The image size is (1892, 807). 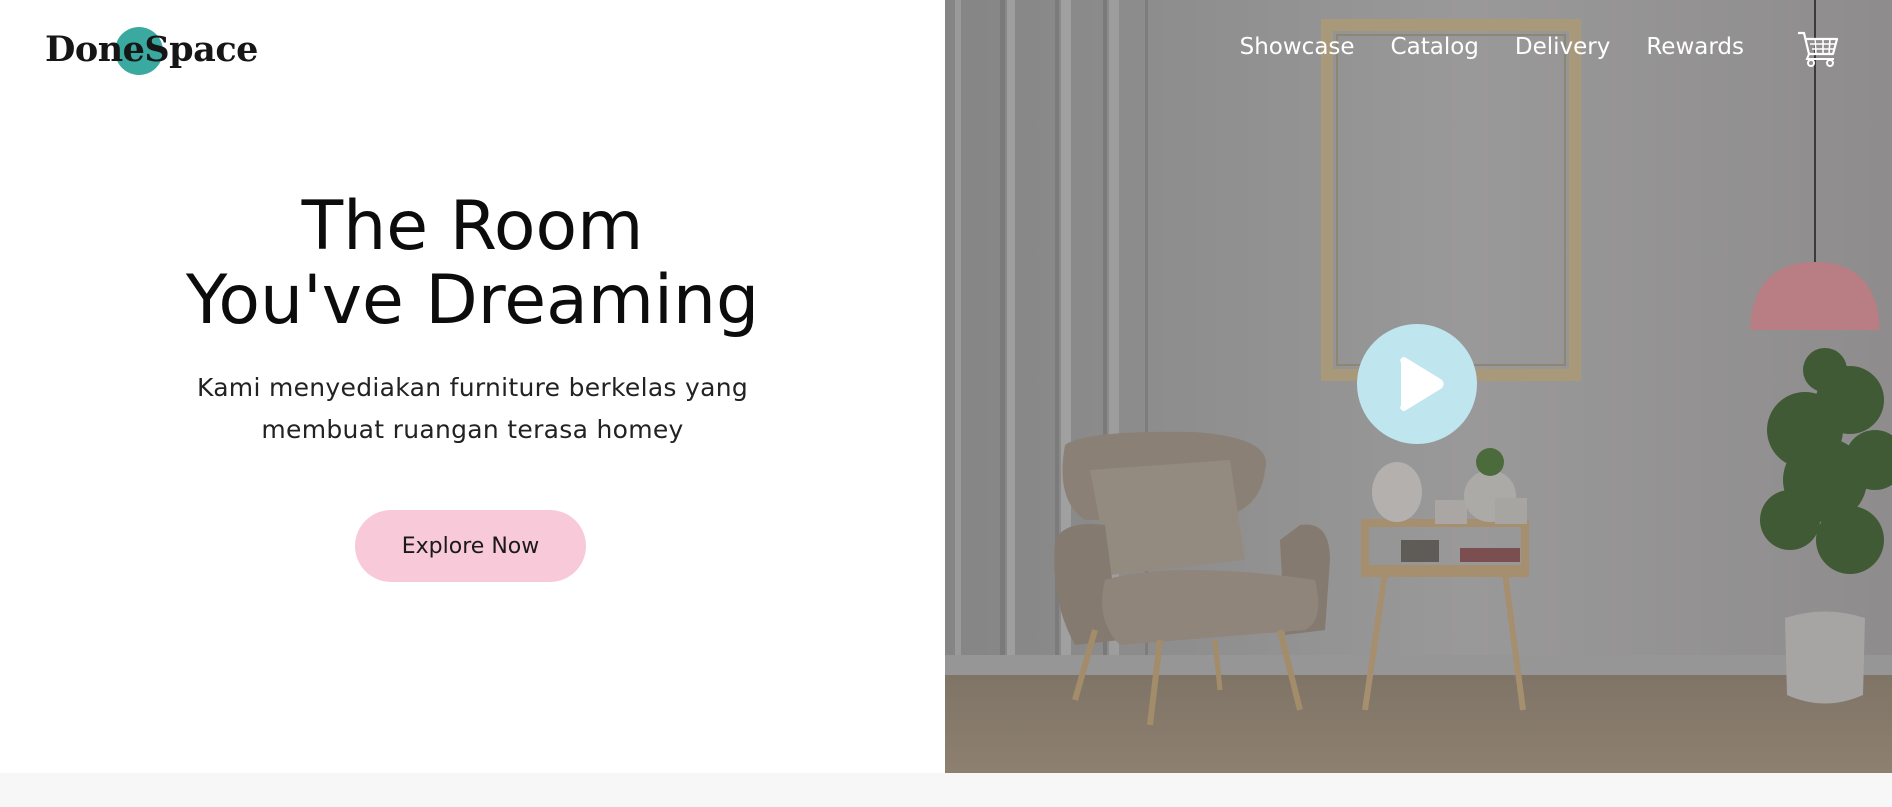 I want to click on subtext-line-1: Kami menyediakan furniture berkelas yang, so click(x=472, y=387).